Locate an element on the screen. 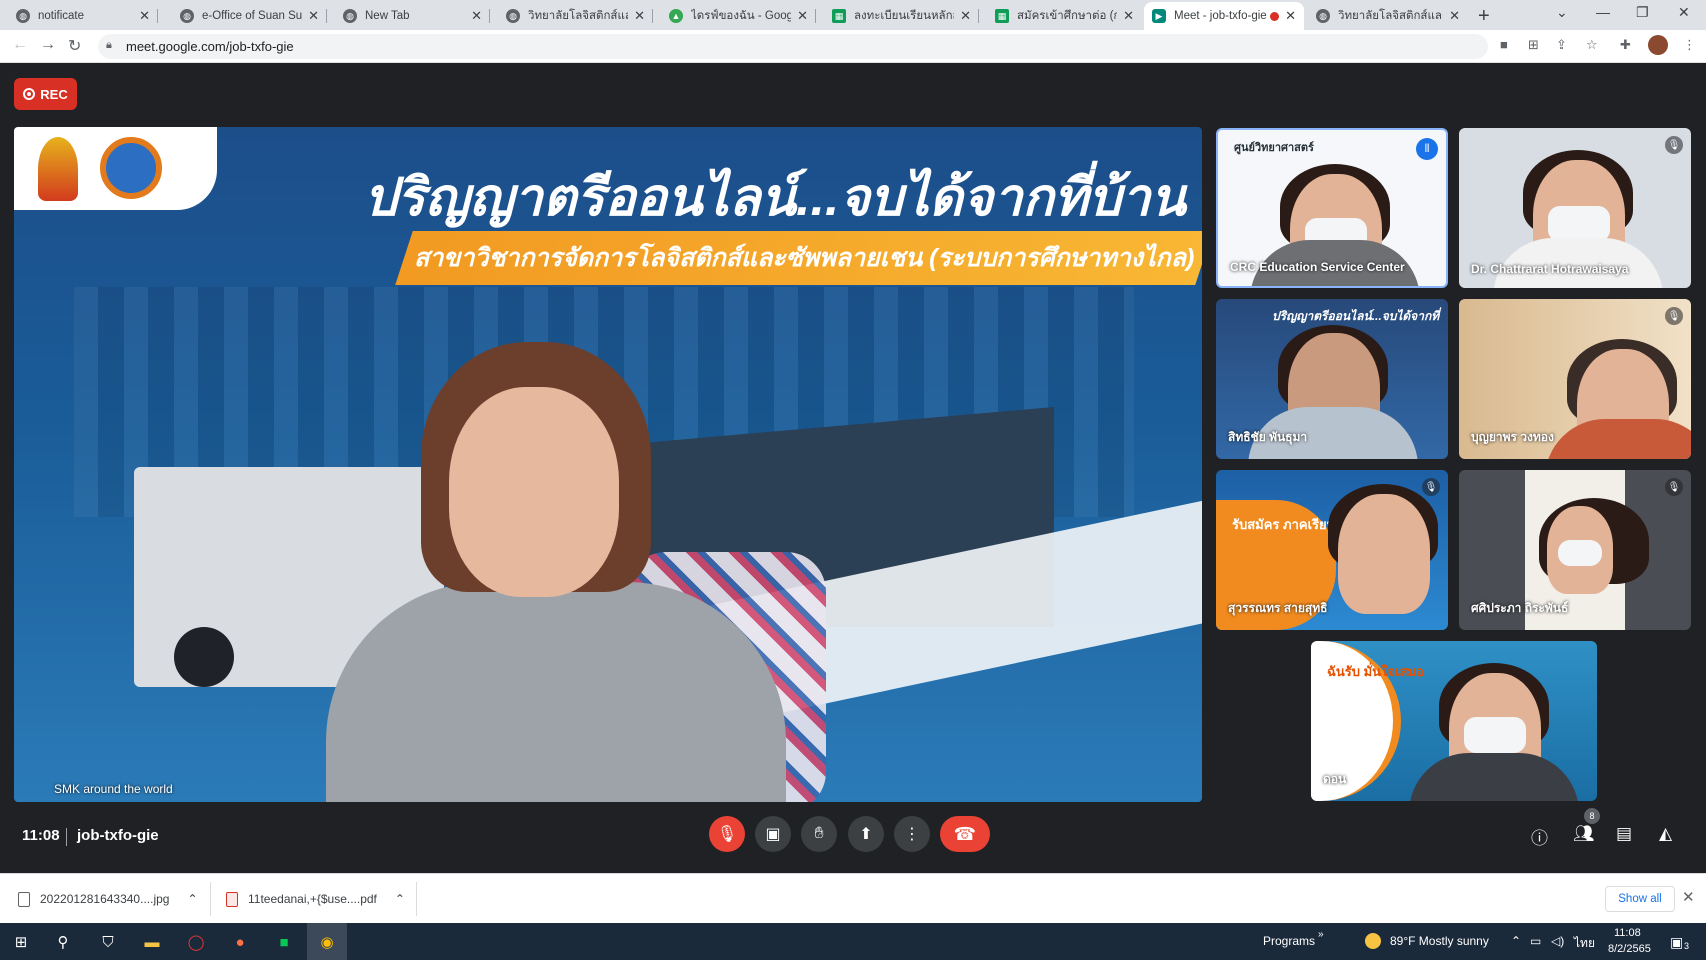  network-icon: ▭ is located at coordinates (1535, 941).